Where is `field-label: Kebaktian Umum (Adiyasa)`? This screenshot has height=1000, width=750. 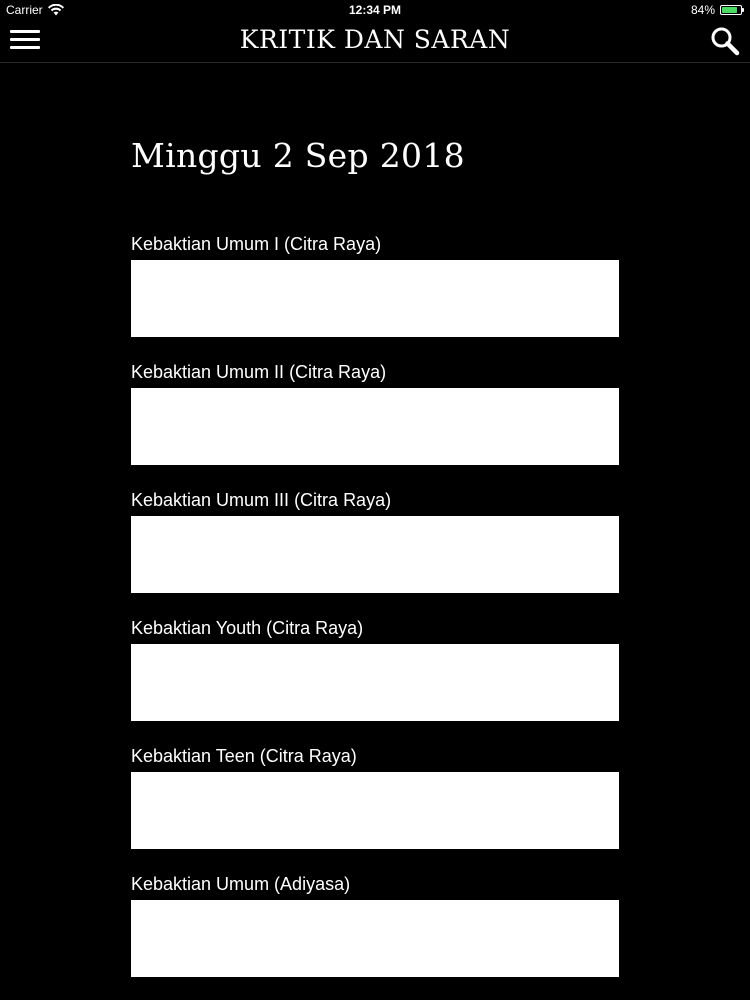 field-label: Kebaktian Umum (Adiyasa) is located at coordinates (241, 884).